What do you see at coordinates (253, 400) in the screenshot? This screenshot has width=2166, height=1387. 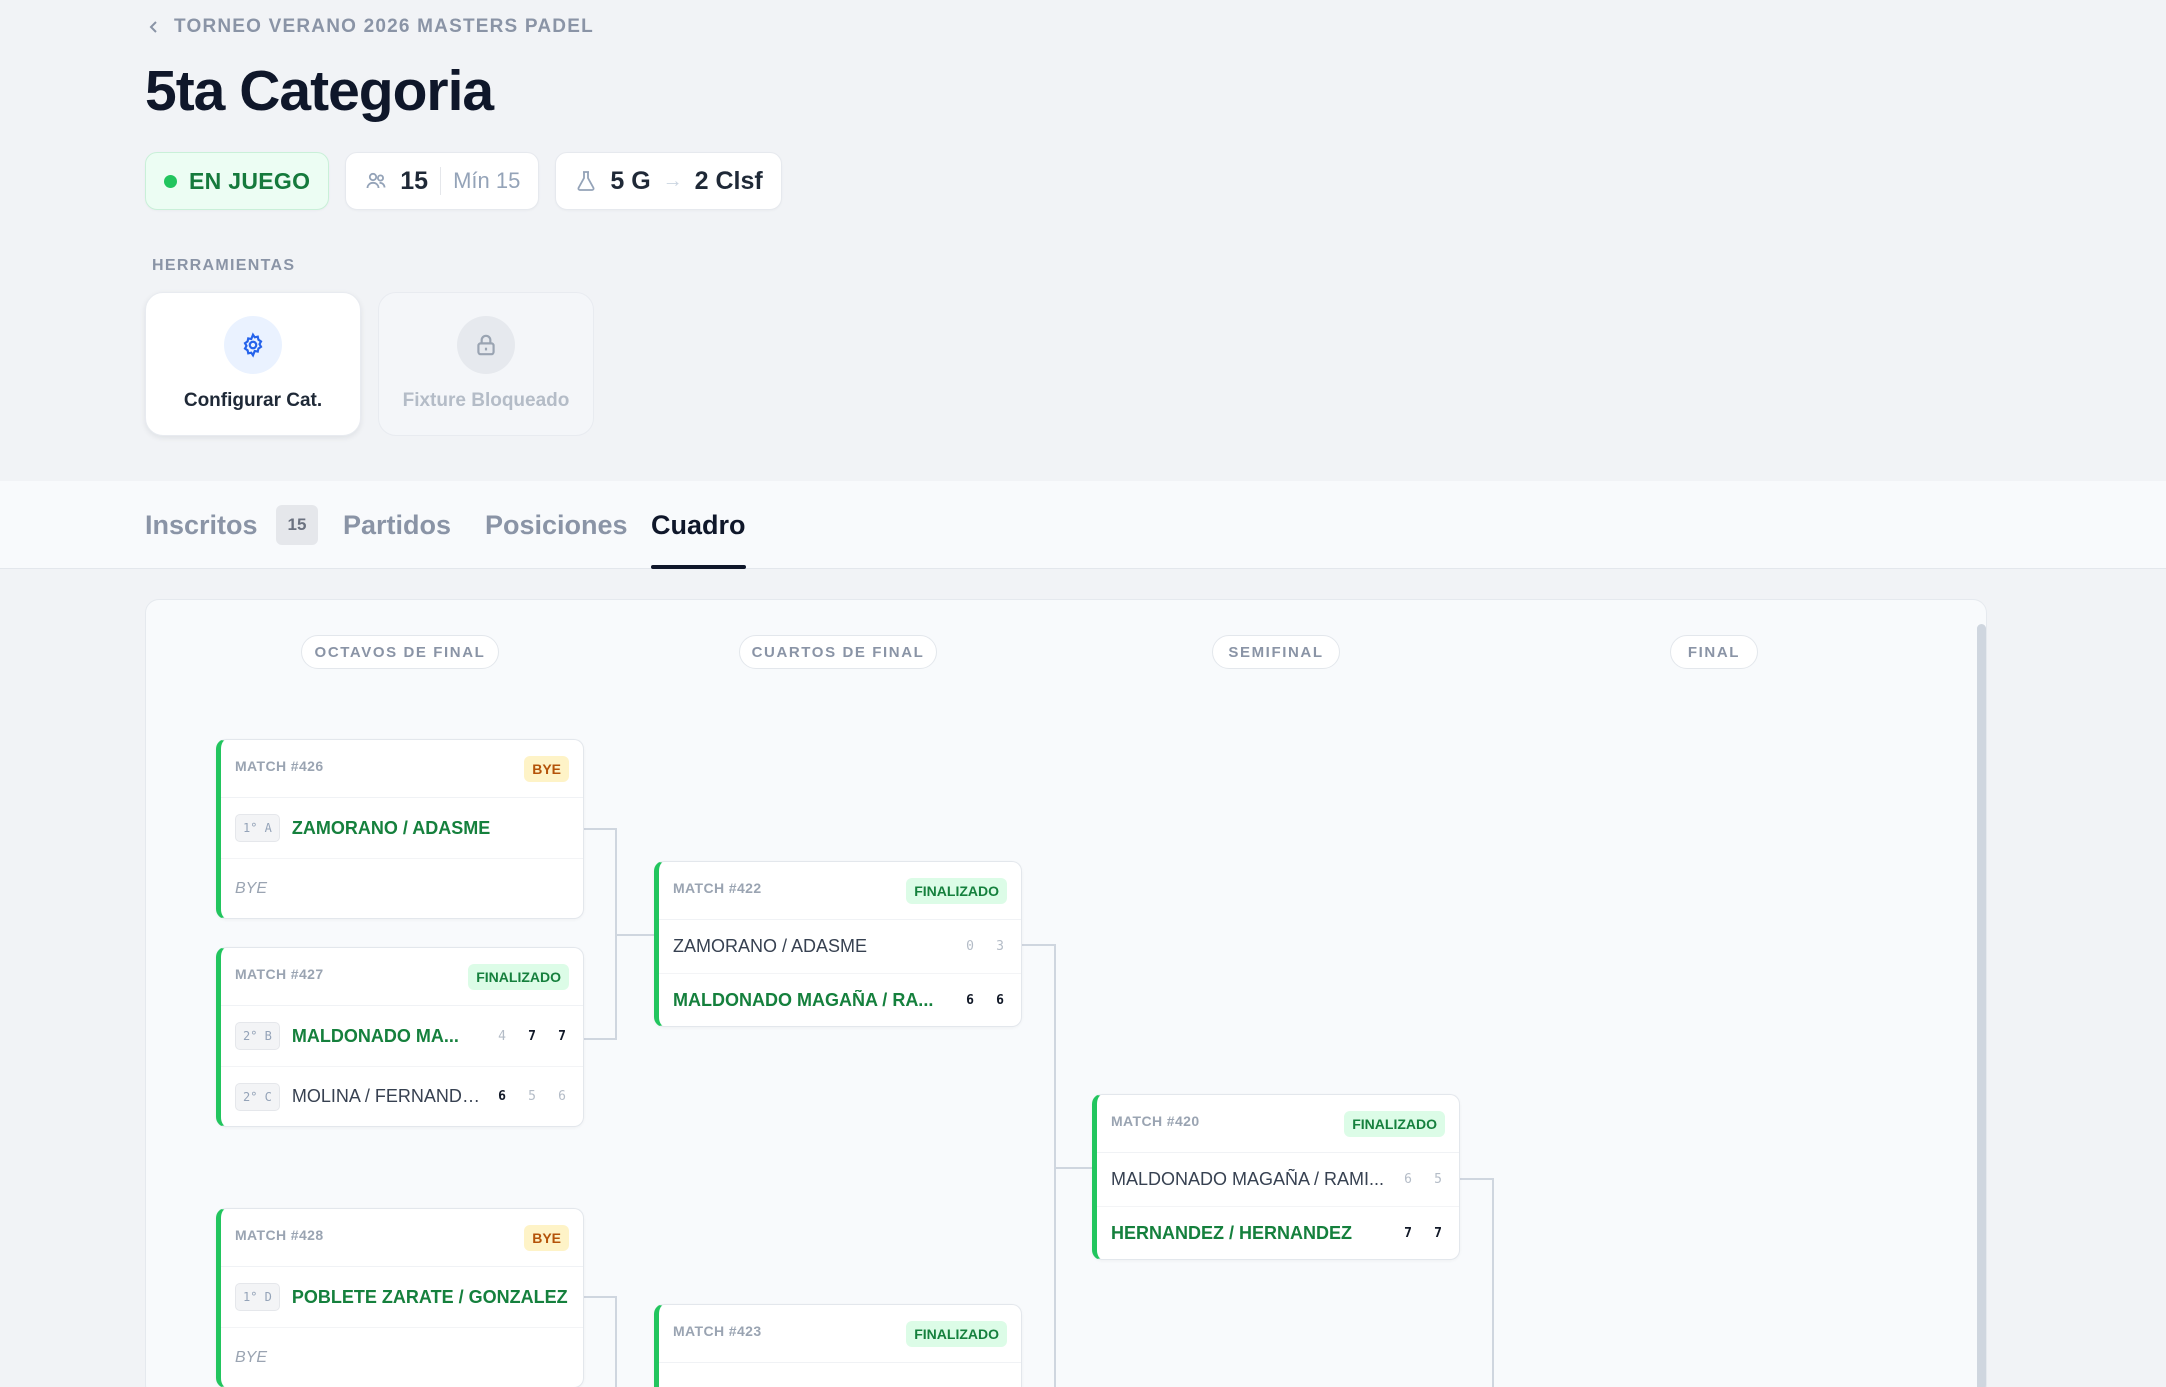 I see `configure-label: Configurar Cat.` at bounding box center [253, 400].